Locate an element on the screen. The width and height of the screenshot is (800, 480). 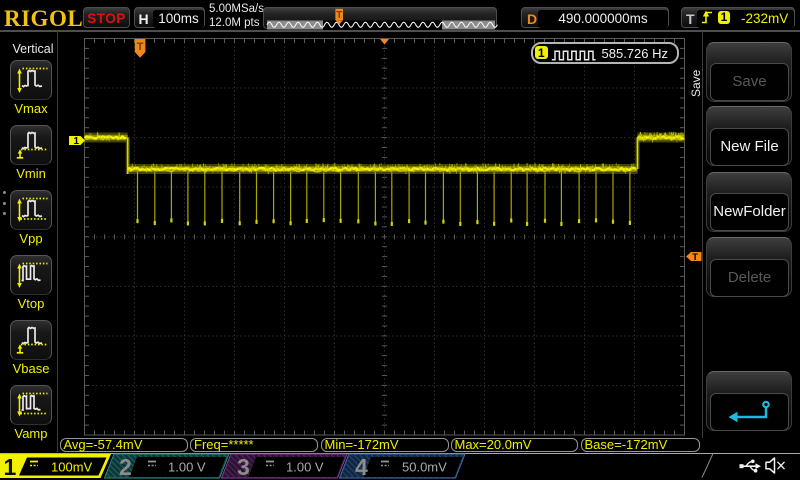
svg-text: 50.0mV is located at coordinates (424, 467).